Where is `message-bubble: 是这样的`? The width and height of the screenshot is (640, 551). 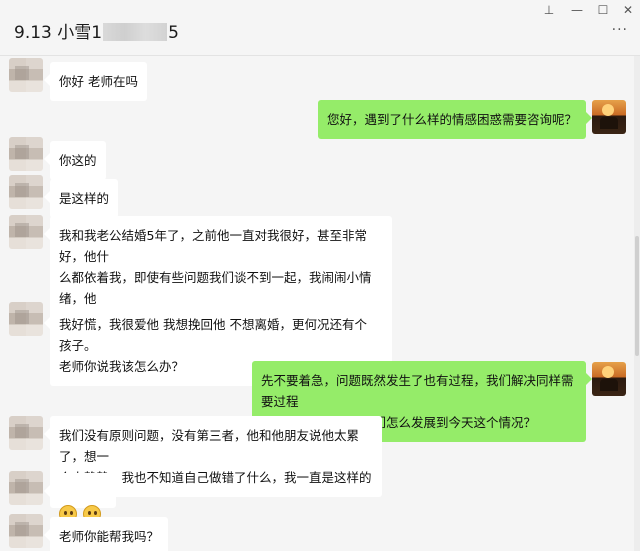 message-bubble: 是这样的 is located at coordinates (81, 198).